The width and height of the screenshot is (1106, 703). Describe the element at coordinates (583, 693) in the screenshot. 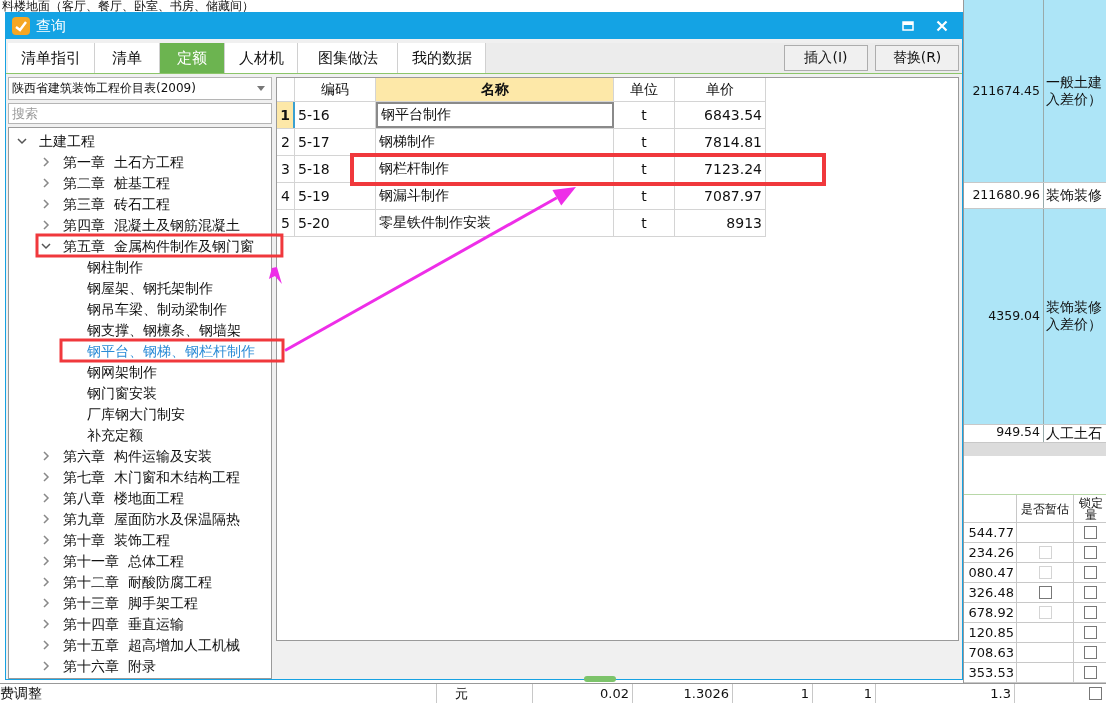

I see `table-cell: 0.02` at that location.